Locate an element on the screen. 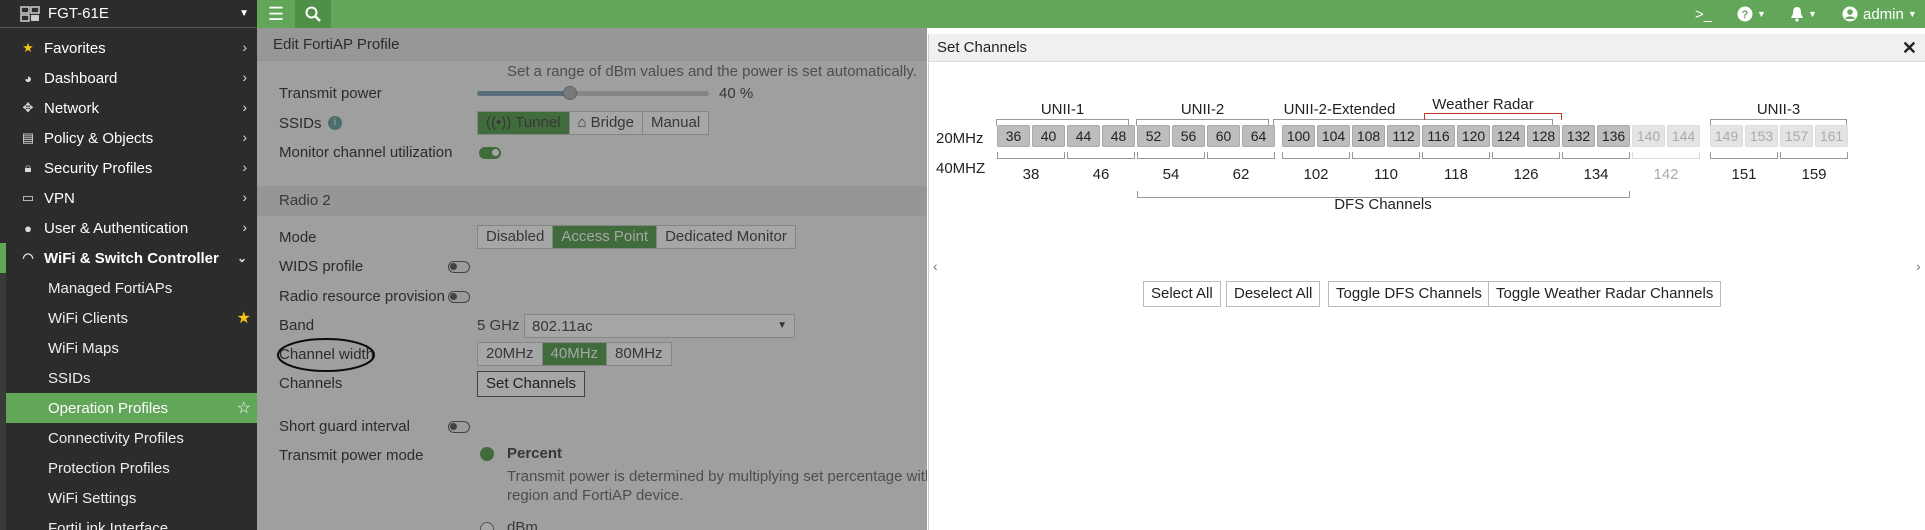 Image resolution: width=1925 pixels, height=530 pixels. sidebar-subitem-managed-fortiaps: Managed FortiAPs is located at coordinates (128, 288).